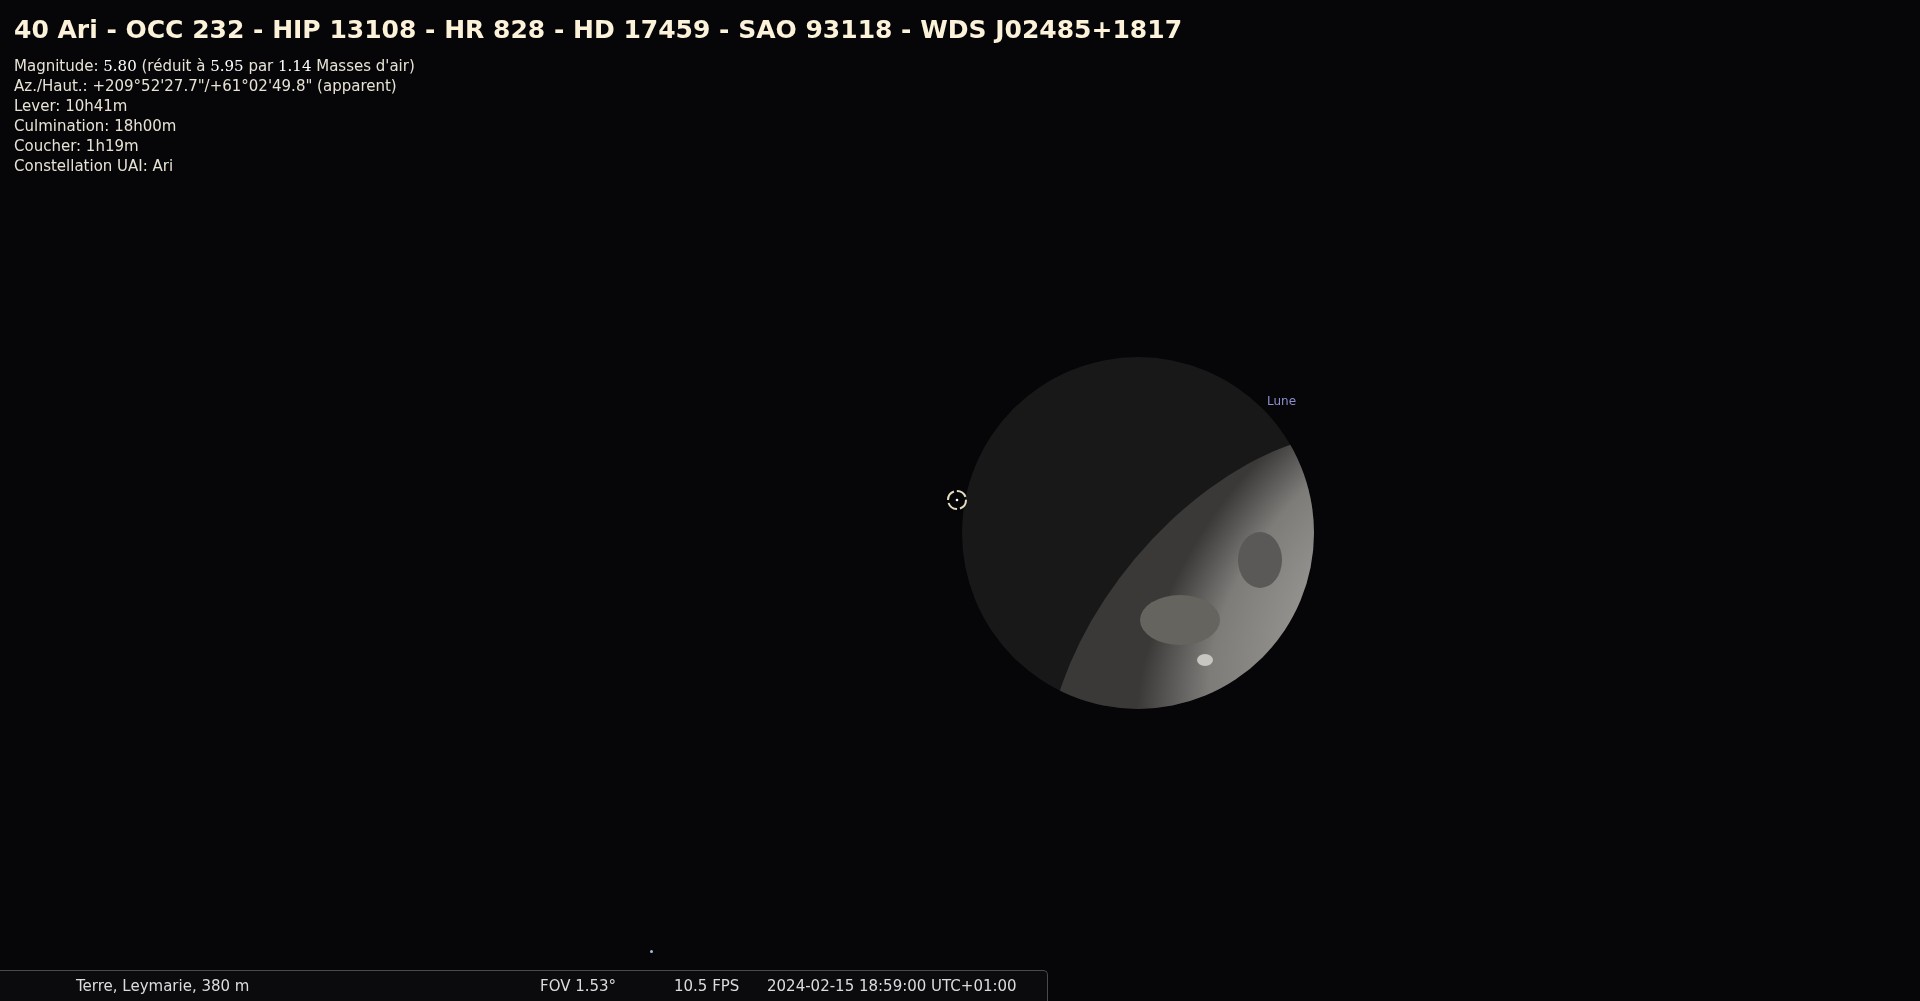 The image size is (1920, 1001). Describe the element at coordinates (598, 30) in the screenshot. I see `object-title: 40 Ari - OCC 232 - HIP 13108 - HR 828 - HD 17459 - SAO 93118 - WDS J02485+1817` at that location.